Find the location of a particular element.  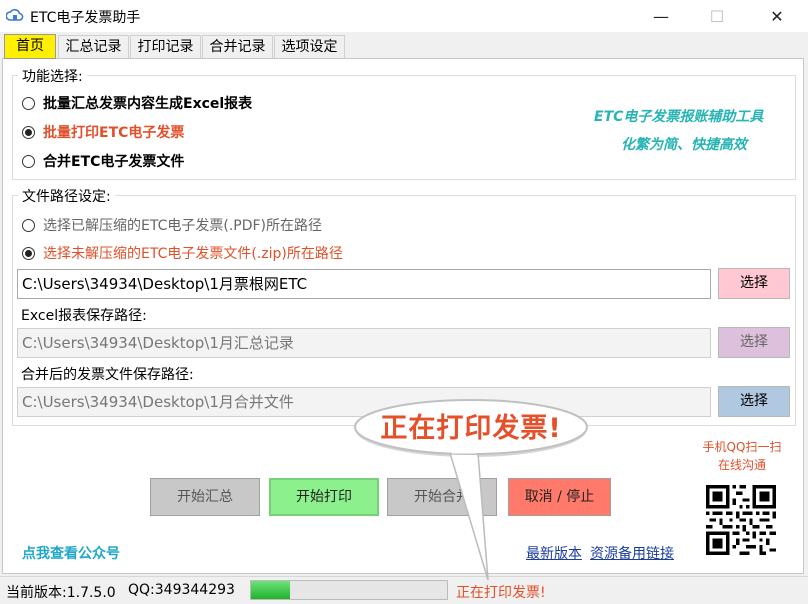

source-path-field: C:\Users\34934\Desktop\1月票根网ETC is located at coordinates (364, 284).